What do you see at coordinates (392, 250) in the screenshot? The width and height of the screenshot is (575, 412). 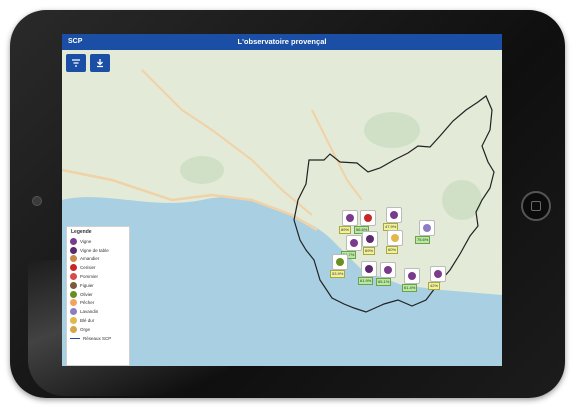 I see `percentage-badge: 60%` at bounding box center [392, 250].